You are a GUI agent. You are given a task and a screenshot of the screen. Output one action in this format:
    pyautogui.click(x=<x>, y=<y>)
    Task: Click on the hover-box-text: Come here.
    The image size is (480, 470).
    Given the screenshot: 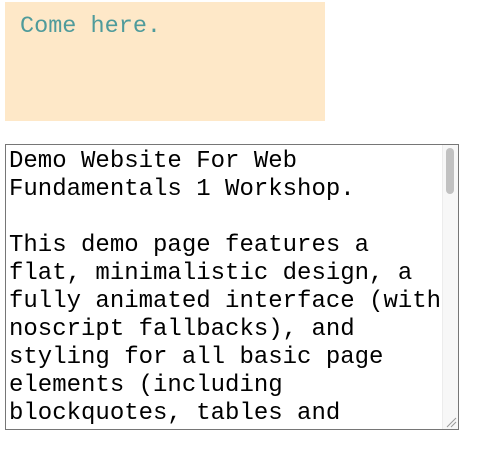 What is the action you would take?
    pyautogui.click(x=91, y=26)
    